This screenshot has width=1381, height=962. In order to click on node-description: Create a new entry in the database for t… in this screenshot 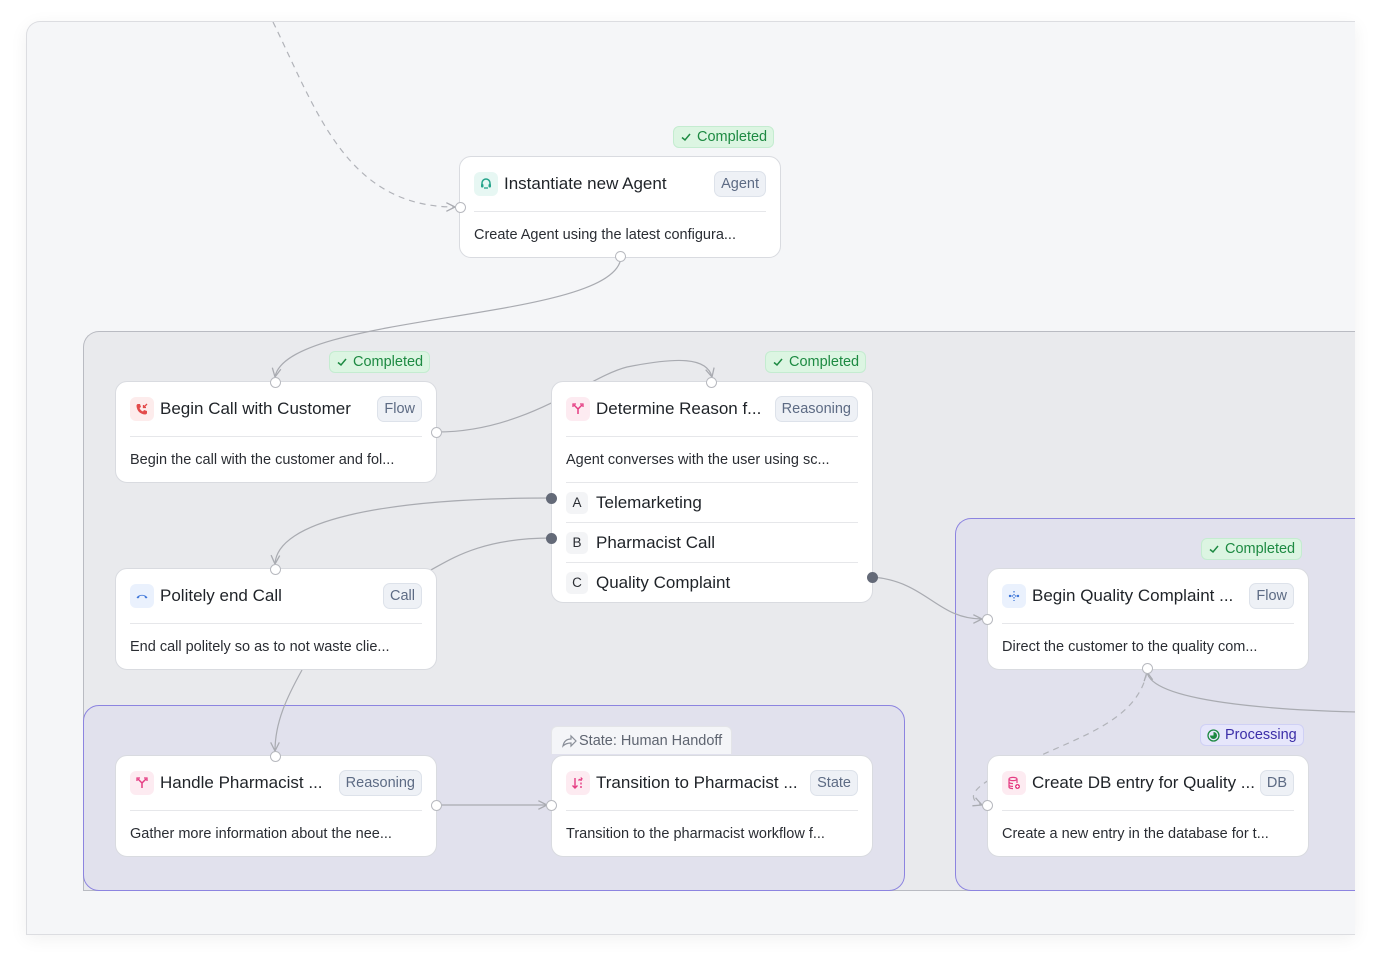, I will do `click(1135, 833)`.